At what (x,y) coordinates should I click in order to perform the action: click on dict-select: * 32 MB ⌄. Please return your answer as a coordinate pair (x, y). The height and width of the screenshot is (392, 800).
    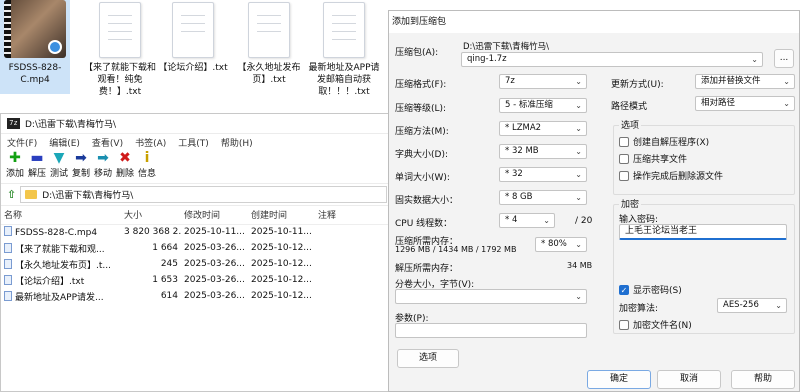
    Looking at the image, I should click on (543, 151).